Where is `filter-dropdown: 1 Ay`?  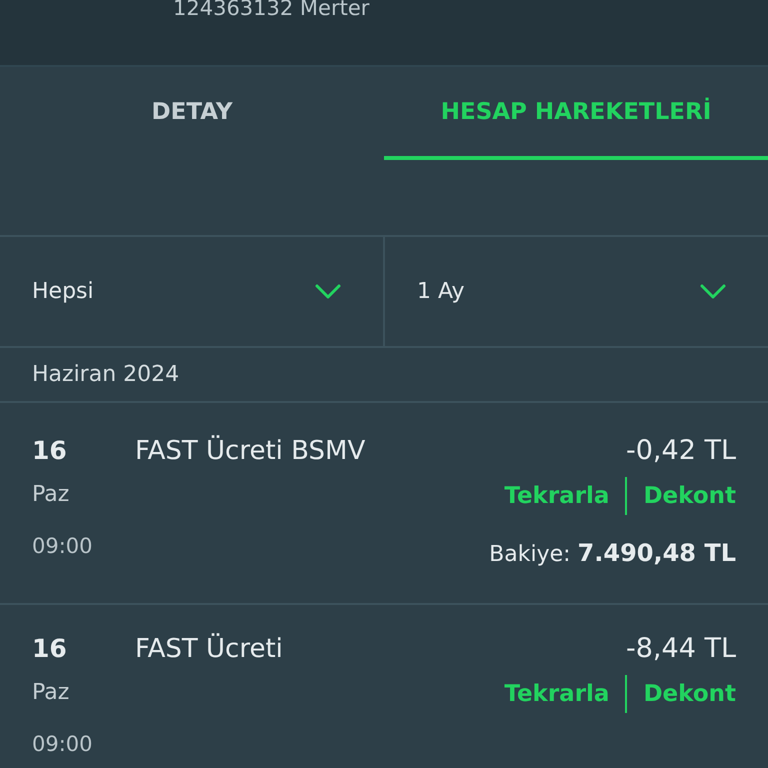
filter-dropdown: 1 Ay is located at coordinates (575, 291).